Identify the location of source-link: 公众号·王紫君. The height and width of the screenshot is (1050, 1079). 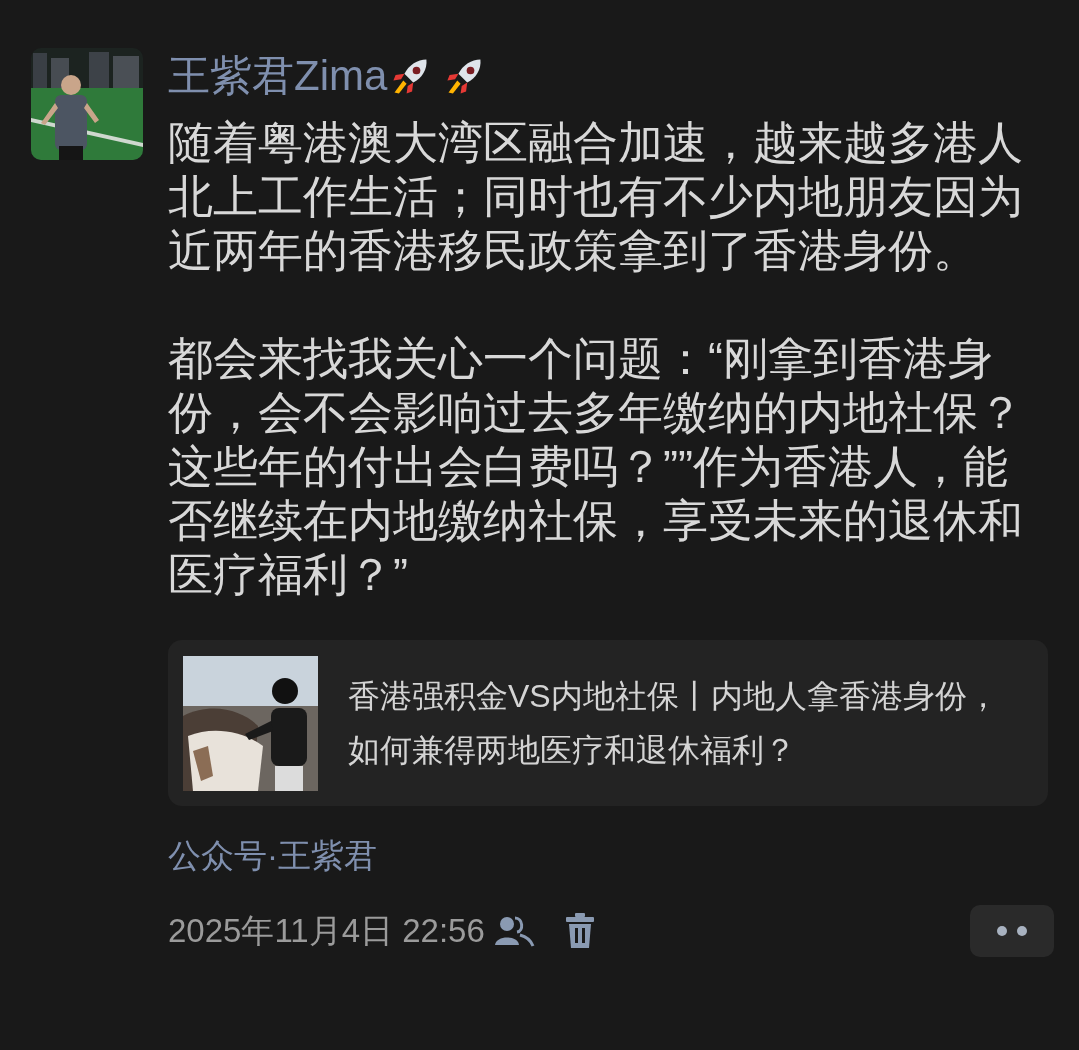
(272, 856).